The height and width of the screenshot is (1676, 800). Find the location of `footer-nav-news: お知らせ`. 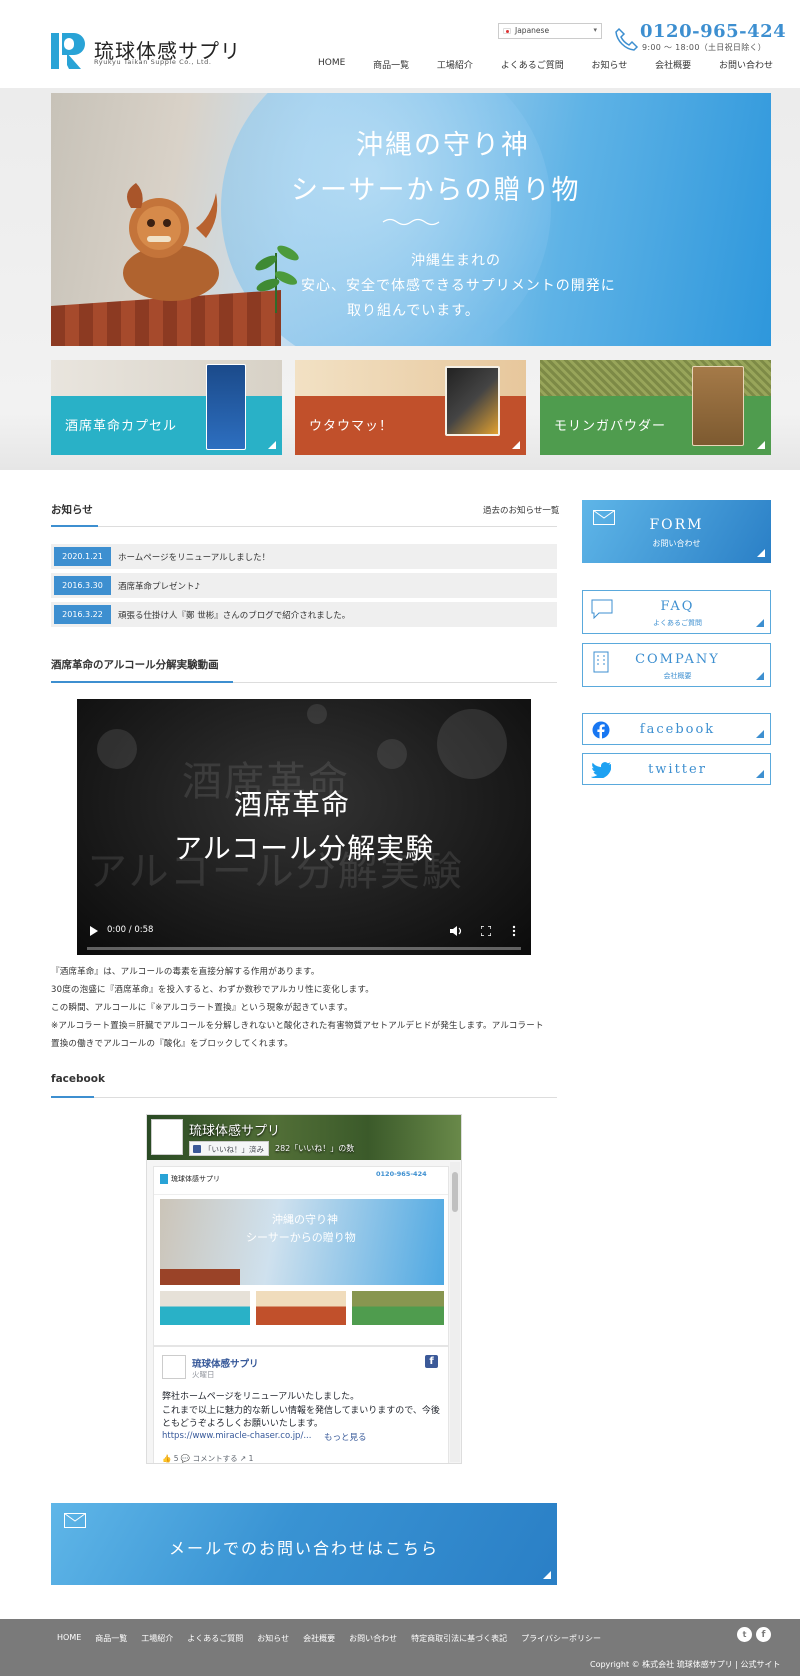

footer-nav-news: お知らせ is located at coordinates (273, 1638).